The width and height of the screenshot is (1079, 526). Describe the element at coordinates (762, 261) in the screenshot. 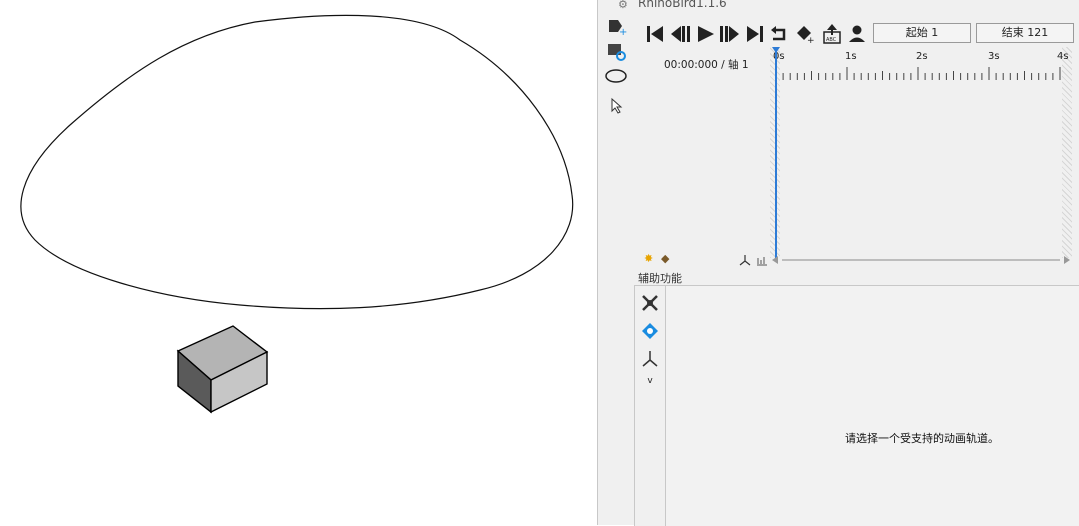

I see `graph-icon` at that location.